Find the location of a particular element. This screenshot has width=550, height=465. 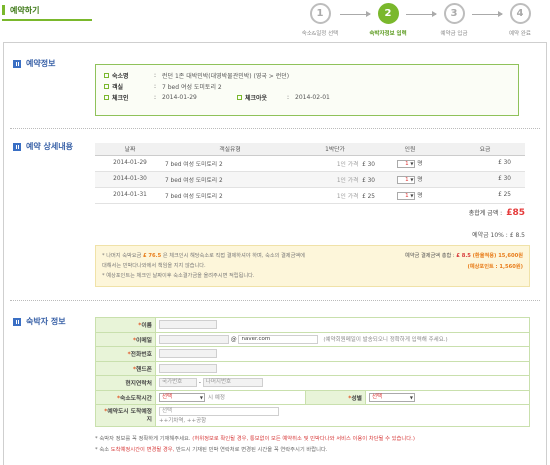

arrival-hint: 시 예정 is located at coordinates (216, 397).